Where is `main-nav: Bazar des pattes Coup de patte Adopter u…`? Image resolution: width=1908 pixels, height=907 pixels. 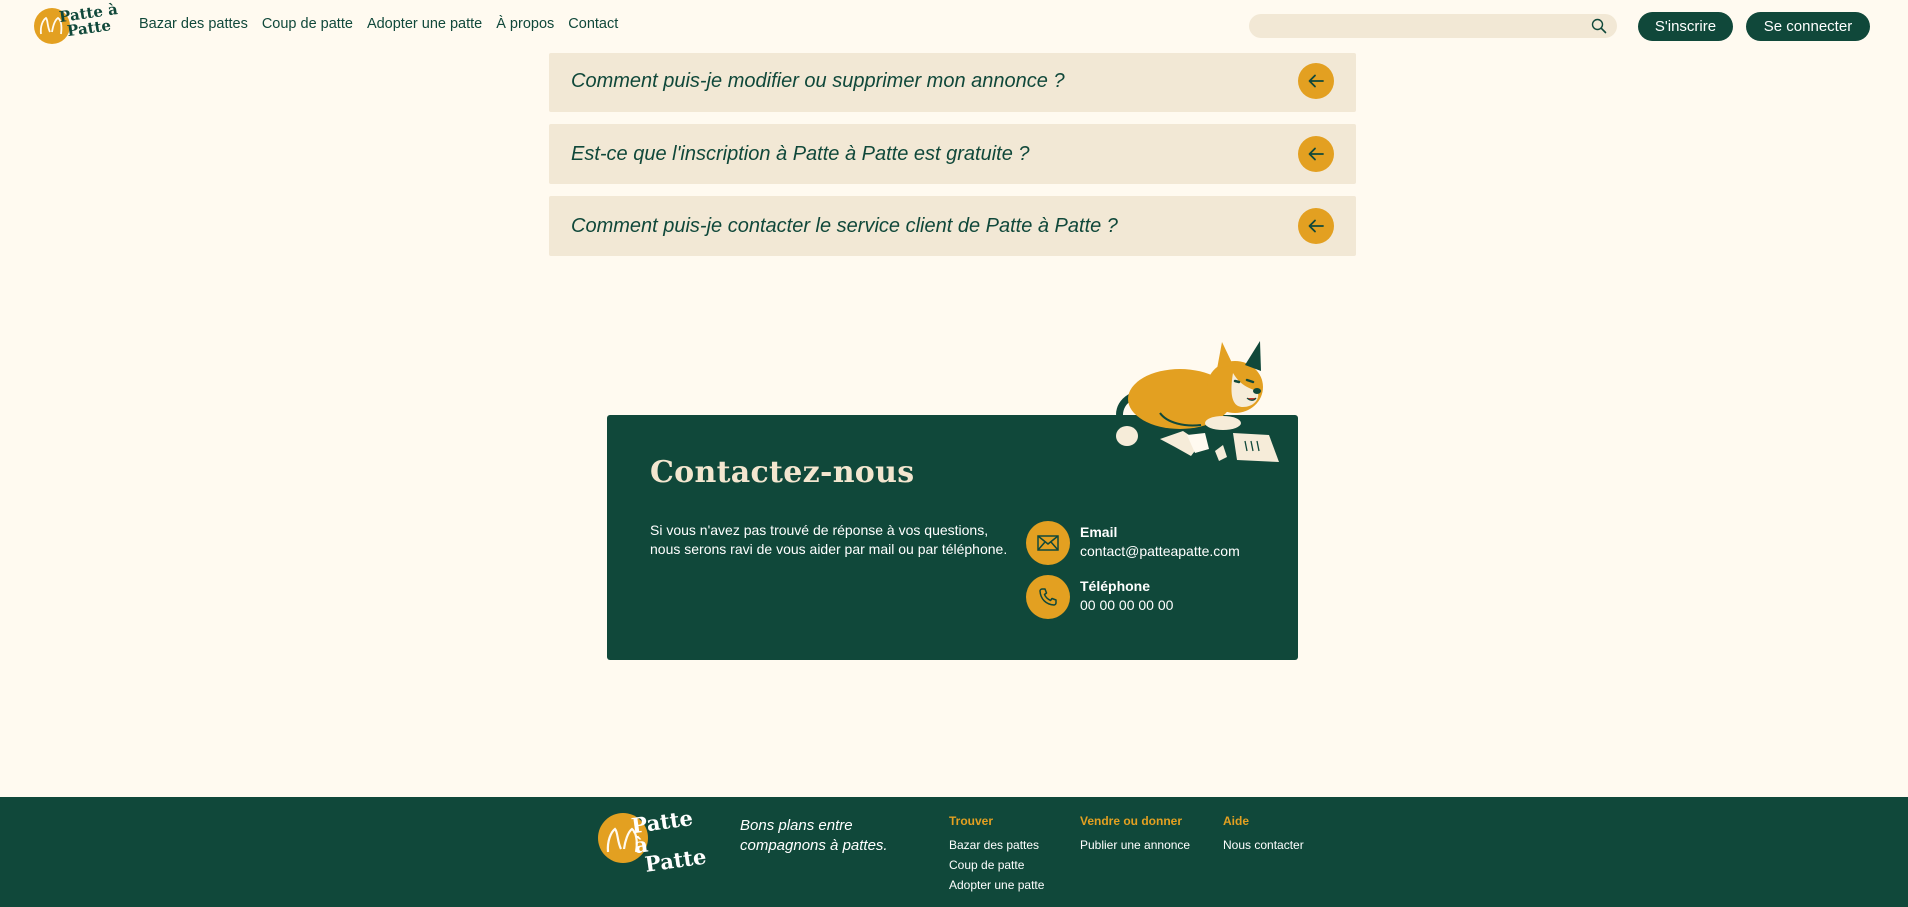
main-nav: Bazar des pattes Coup de patte Adopter u… is located at coordinates (378, 24).